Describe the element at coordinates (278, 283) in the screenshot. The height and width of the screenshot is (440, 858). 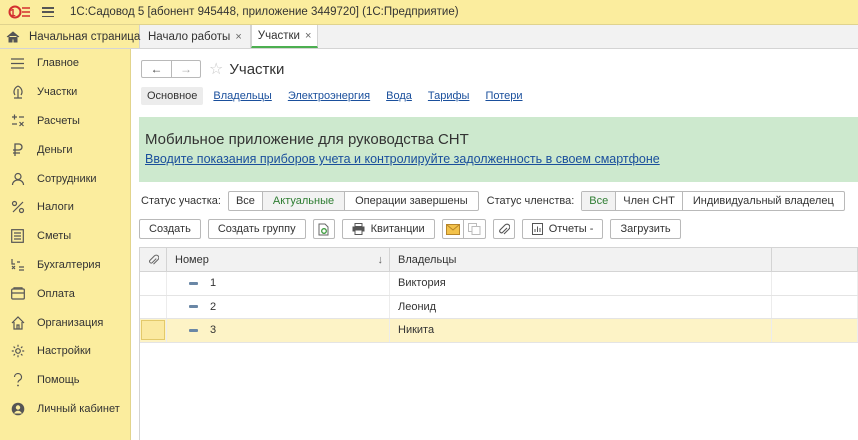
I see `cell-number: 1` at that location.